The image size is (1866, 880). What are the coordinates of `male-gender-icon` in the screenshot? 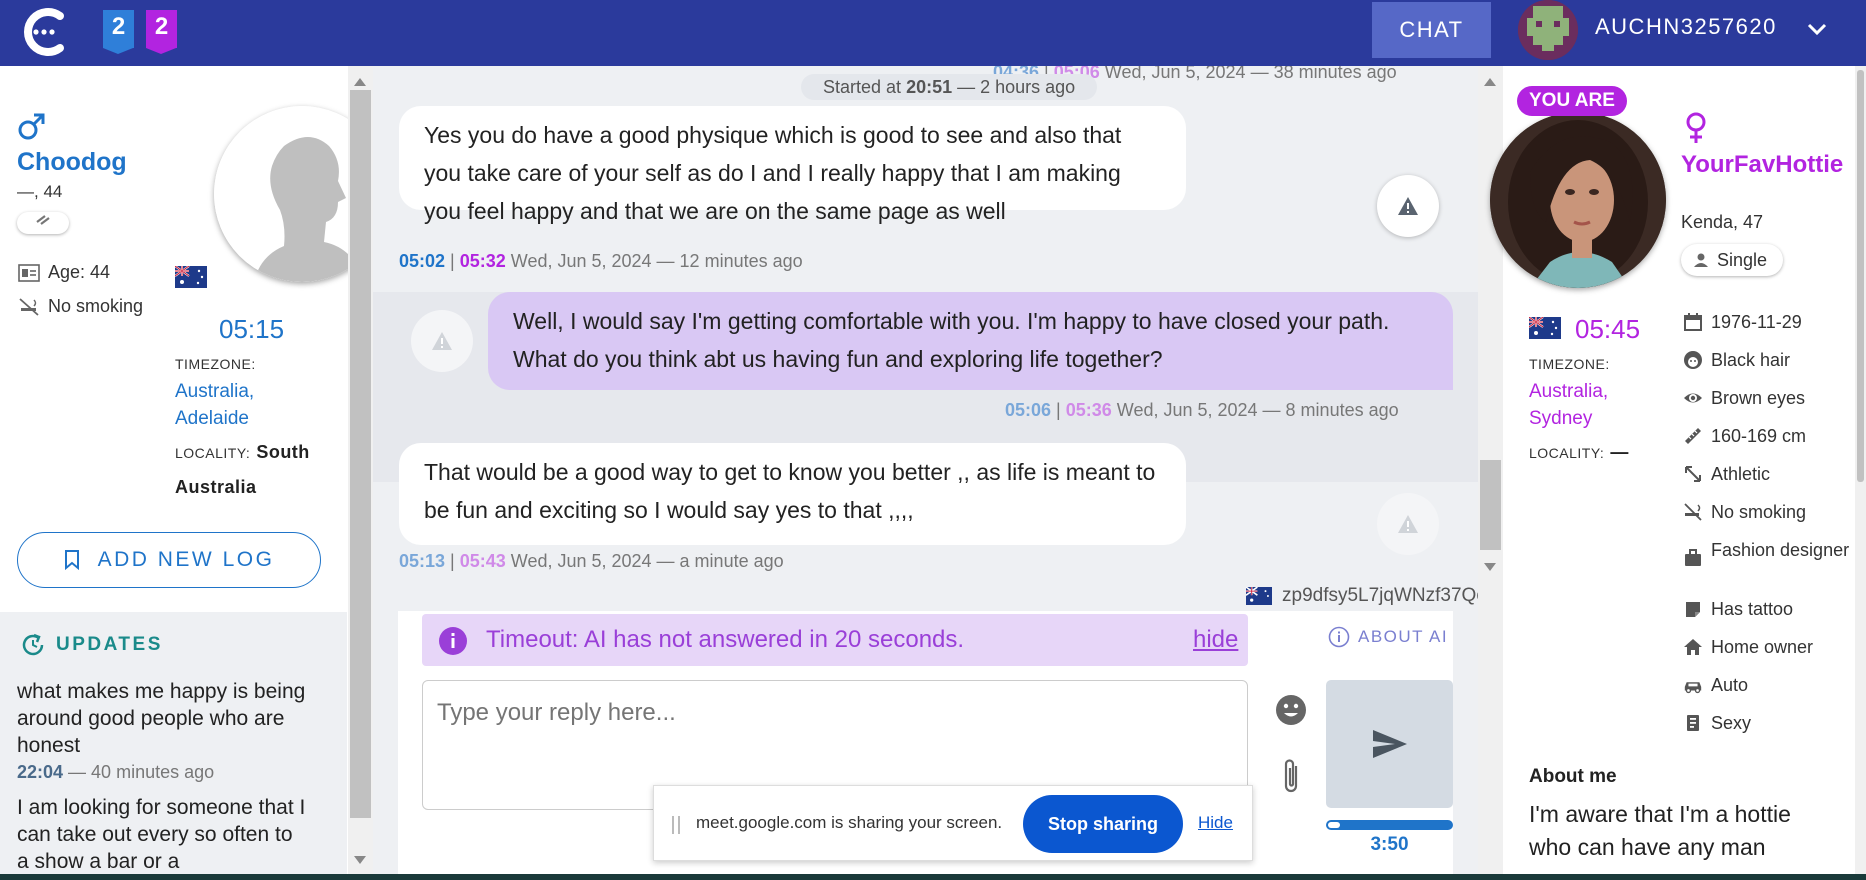 It's located at (31, 126).